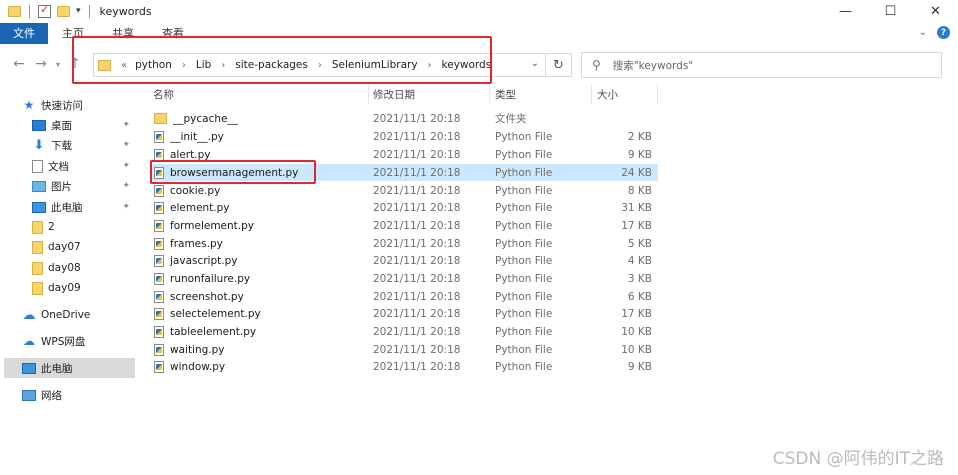 Image resolution: width=958 pixels, height=475 pixels. What do you see at coordinates (84, 268) in the screenshot?
I see `sidebar-item-day08: day08` at bounding box center [84, 268].